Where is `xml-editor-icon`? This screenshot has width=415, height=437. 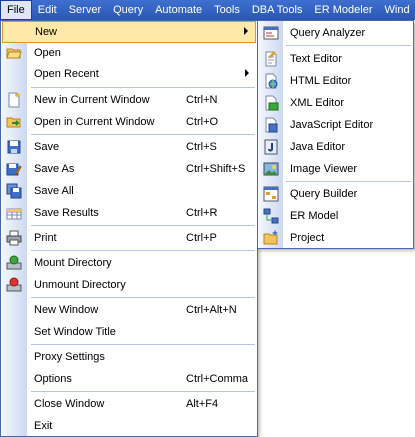
xml-editor-icon is located at coordinates (271, 103).